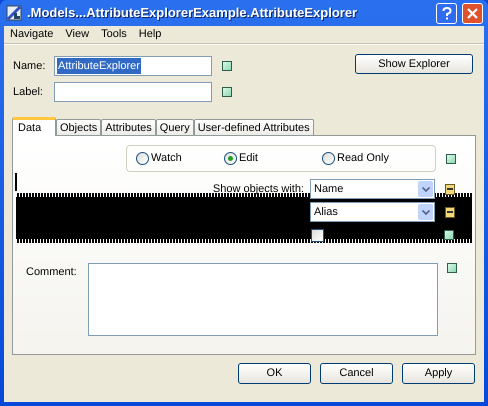 The width and height of the screenshot is (488, 406). I want to click on tab: Objects, so click(79, 127).